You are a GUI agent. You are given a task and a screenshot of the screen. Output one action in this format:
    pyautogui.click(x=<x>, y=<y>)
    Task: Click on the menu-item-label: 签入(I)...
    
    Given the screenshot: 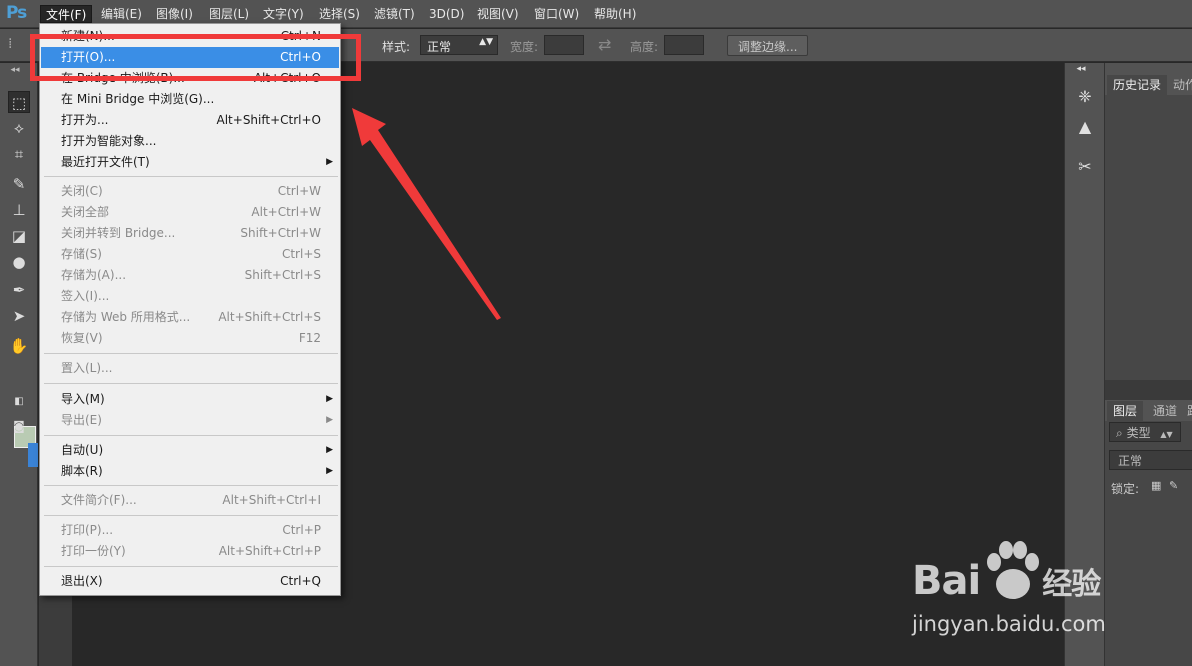 What is the action you would take?
    pyautogui.click(x=85, y=296)
    